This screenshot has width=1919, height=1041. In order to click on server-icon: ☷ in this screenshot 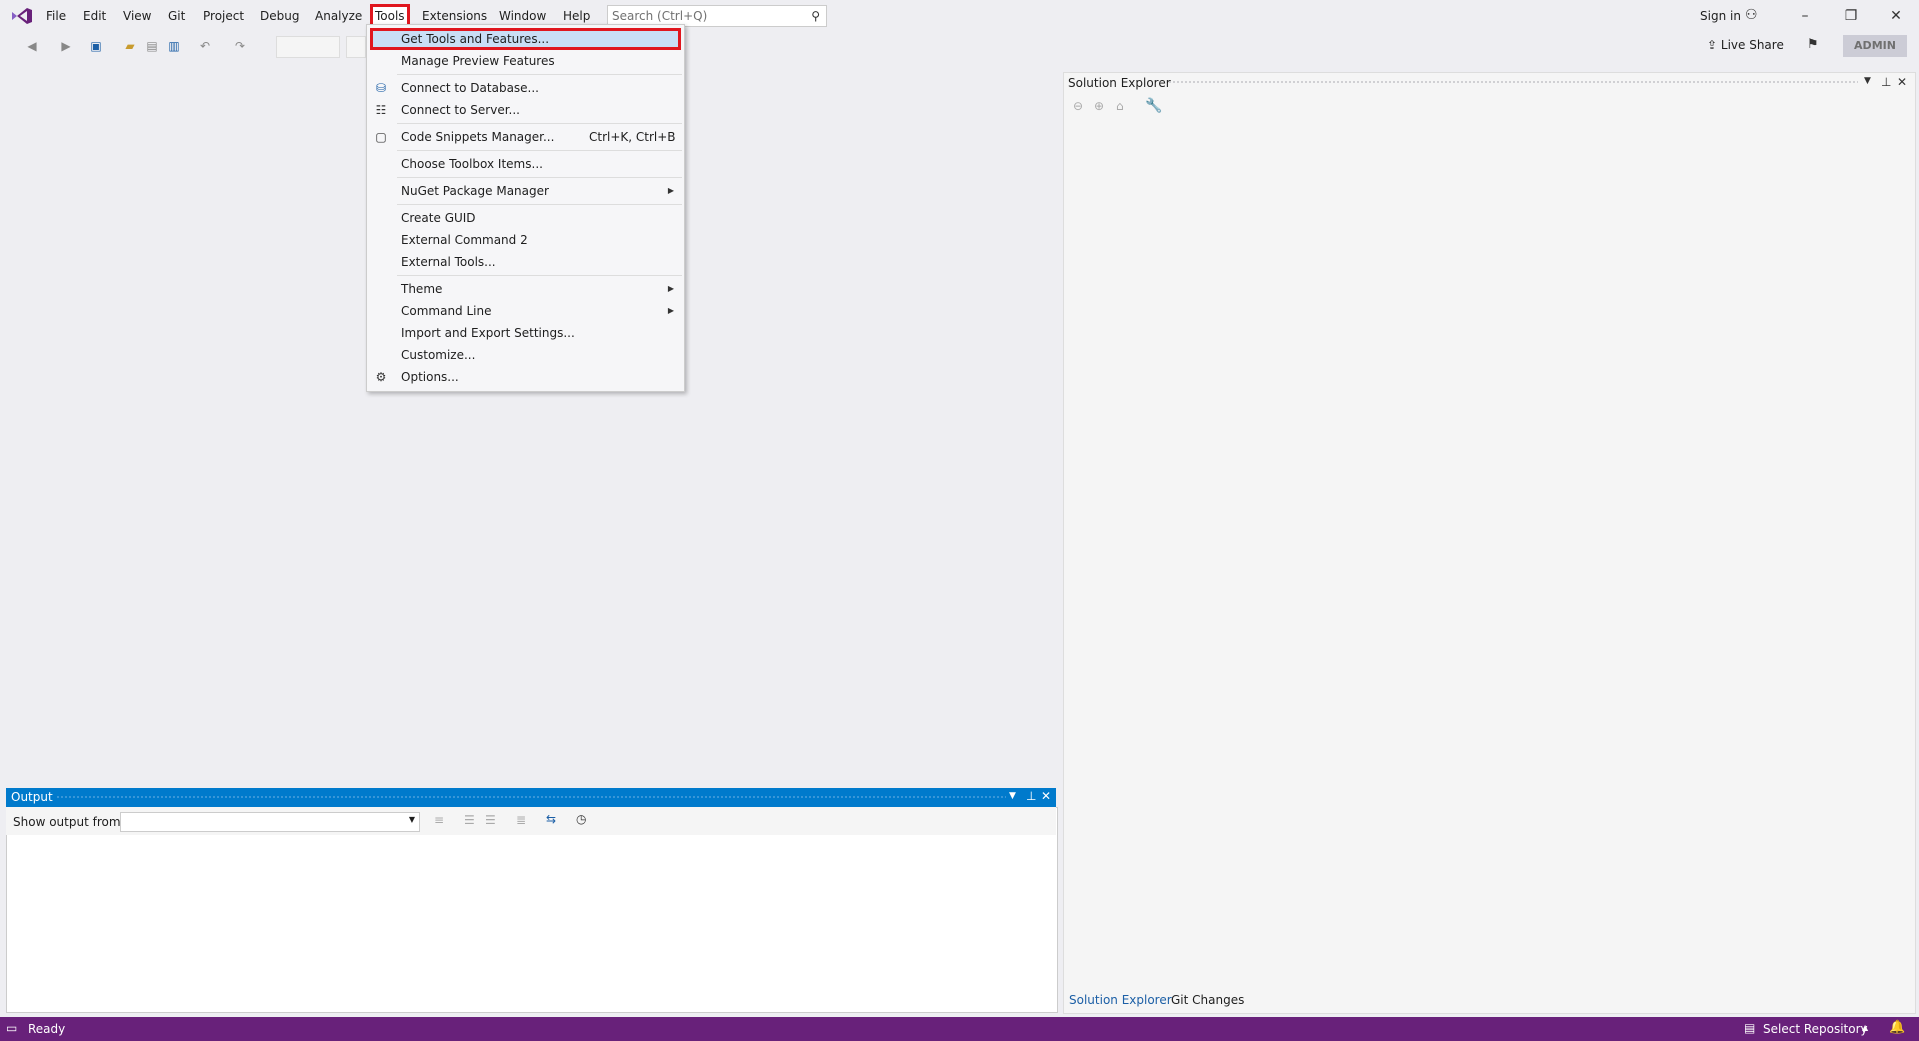, I will do `click(381, 110)`.